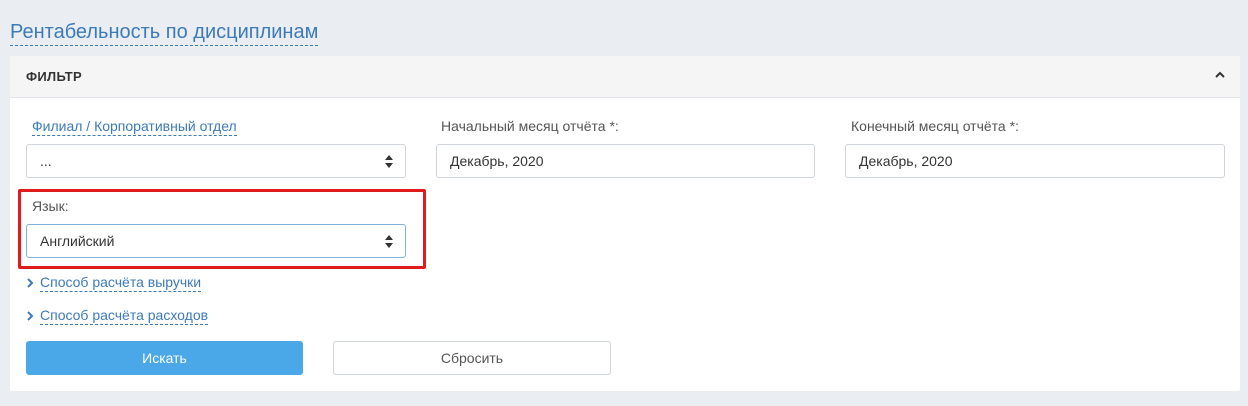 The image size is (1248, 406). What do you see at coordinates (625, 77) in the screenshot?
I see `filter-panel-header: ФИЛЬТР` at bounding box center [625, 77].